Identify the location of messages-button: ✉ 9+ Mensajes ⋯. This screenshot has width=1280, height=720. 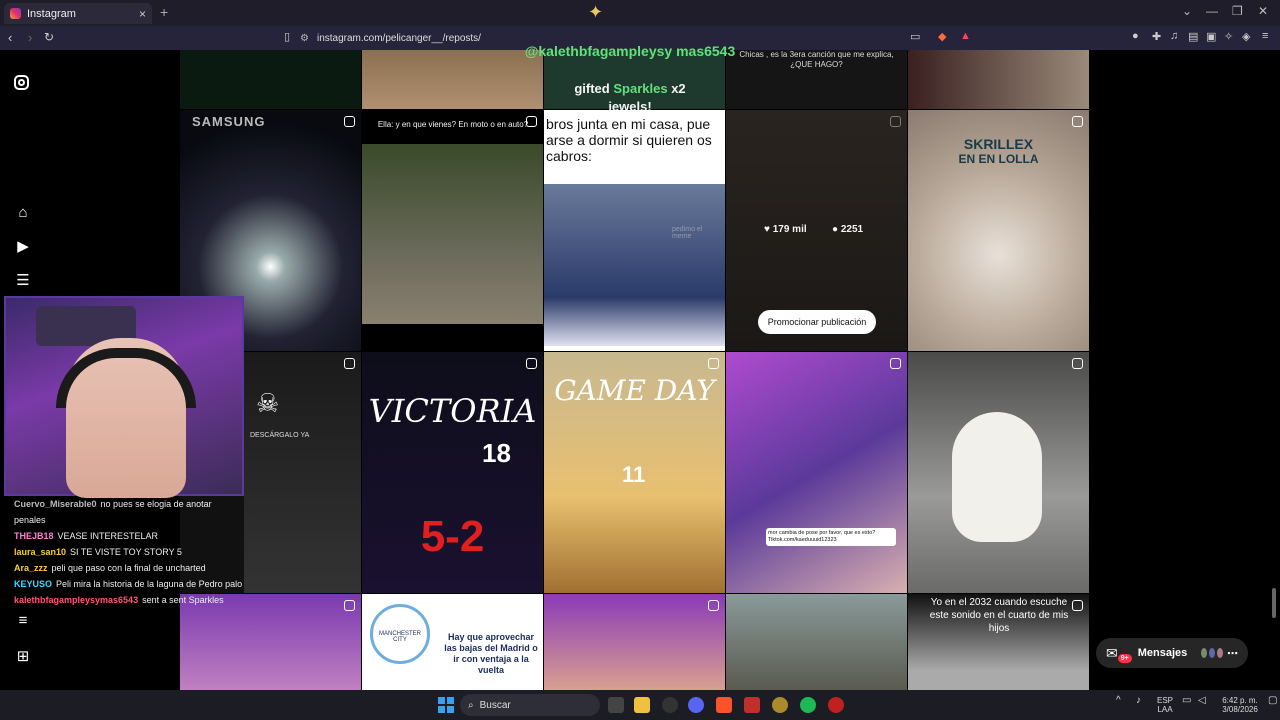
(1172, 653).